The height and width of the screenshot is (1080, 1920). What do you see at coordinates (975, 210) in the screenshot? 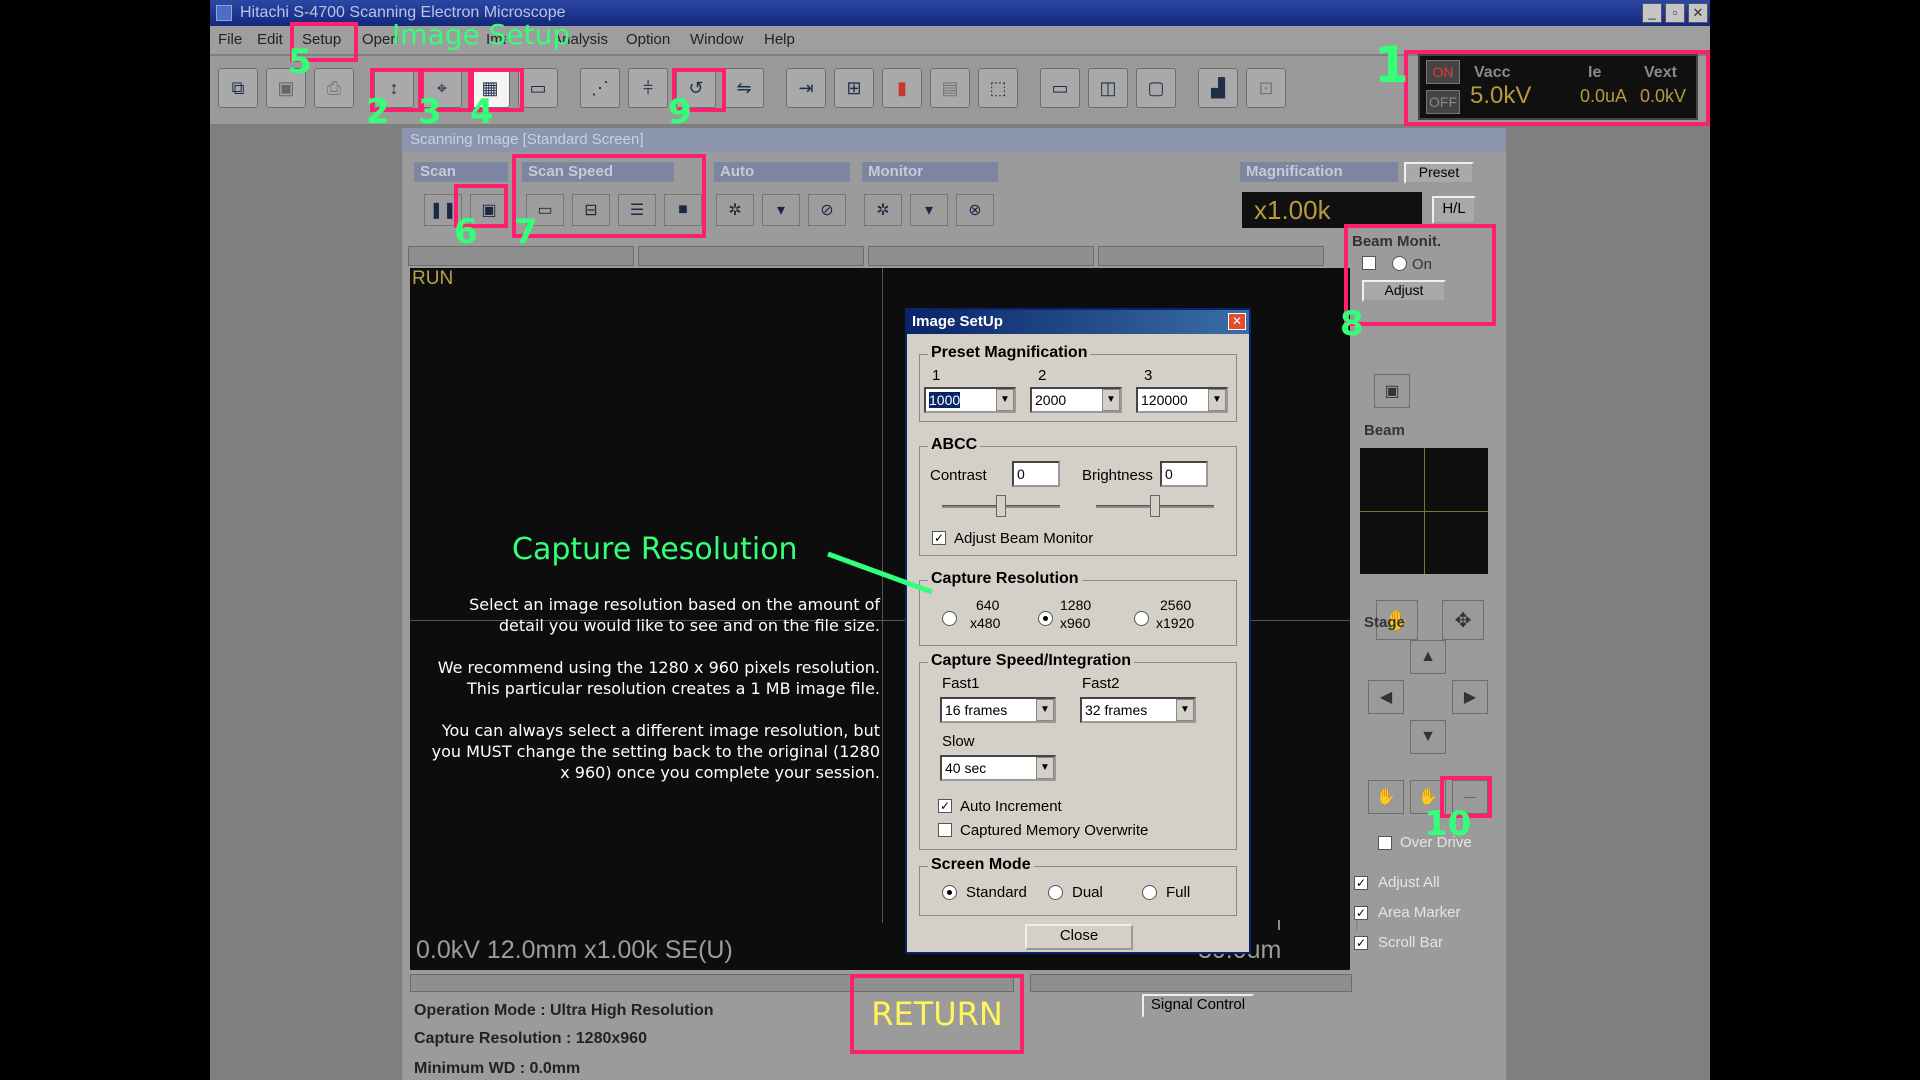
I see `monitor-stigma-icon: ⊗` at bounding box center [975, 210].